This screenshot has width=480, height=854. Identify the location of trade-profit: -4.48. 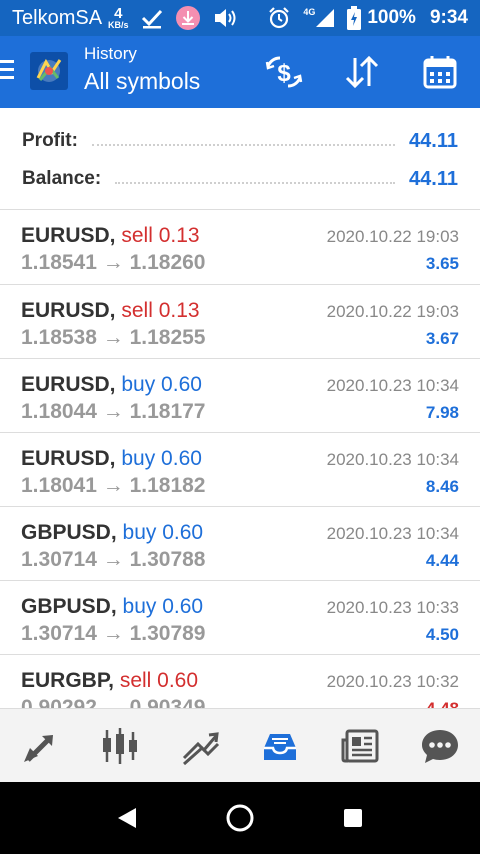
(439, 703).